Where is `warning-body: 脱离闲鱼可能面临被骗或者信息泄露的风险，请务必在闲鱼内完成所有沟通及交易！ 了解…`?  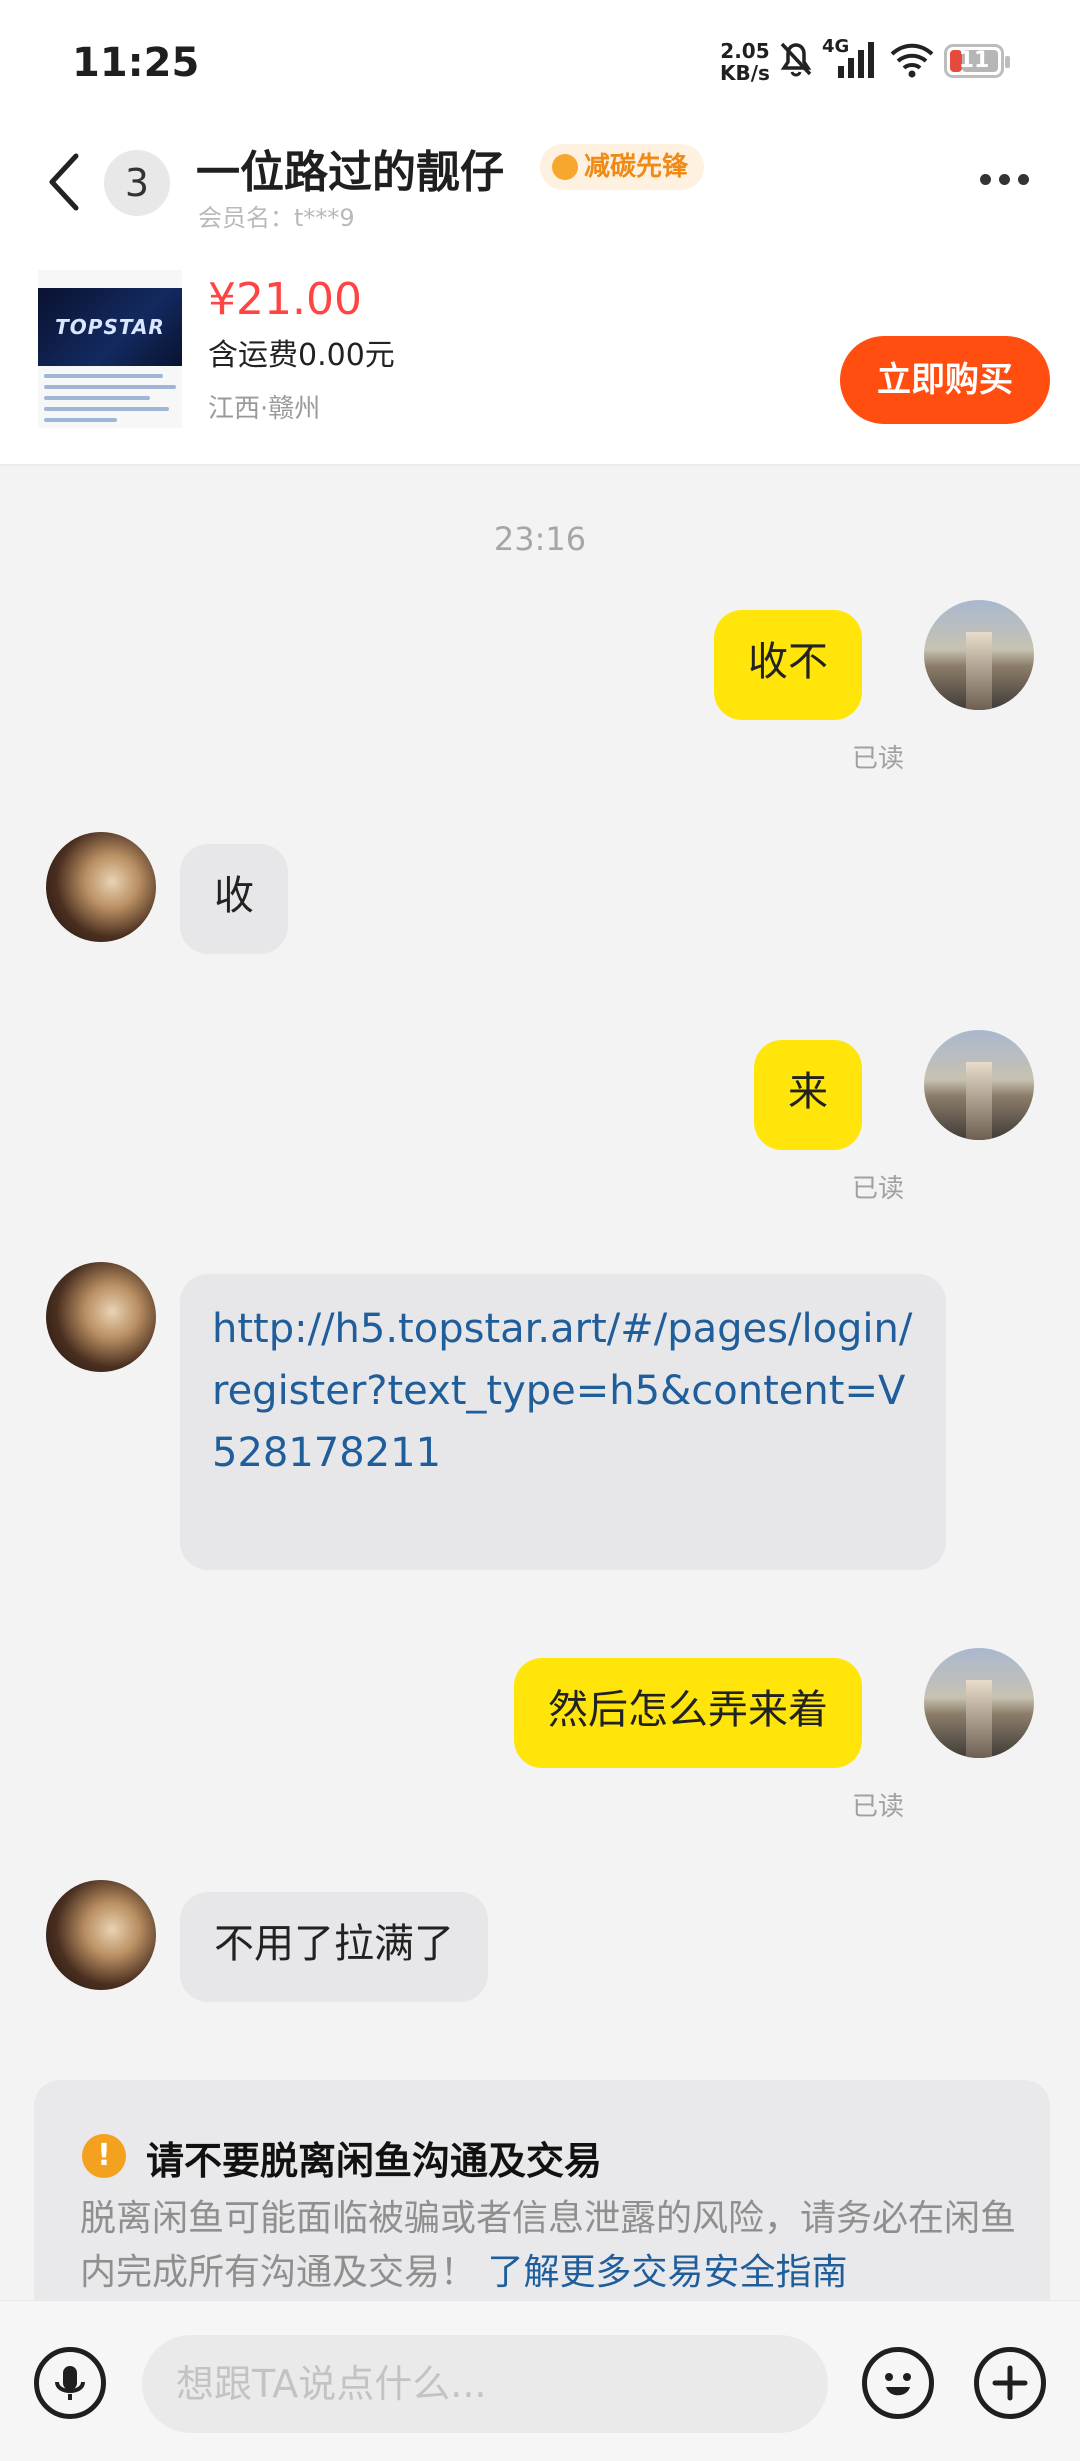
warning-body: 脱离闲鱼可能面临被骗或者信息泄露的风险，请务必在闲鱼内完成所有沟通及交易！ 了解… is located at coordinates (550, 2246).